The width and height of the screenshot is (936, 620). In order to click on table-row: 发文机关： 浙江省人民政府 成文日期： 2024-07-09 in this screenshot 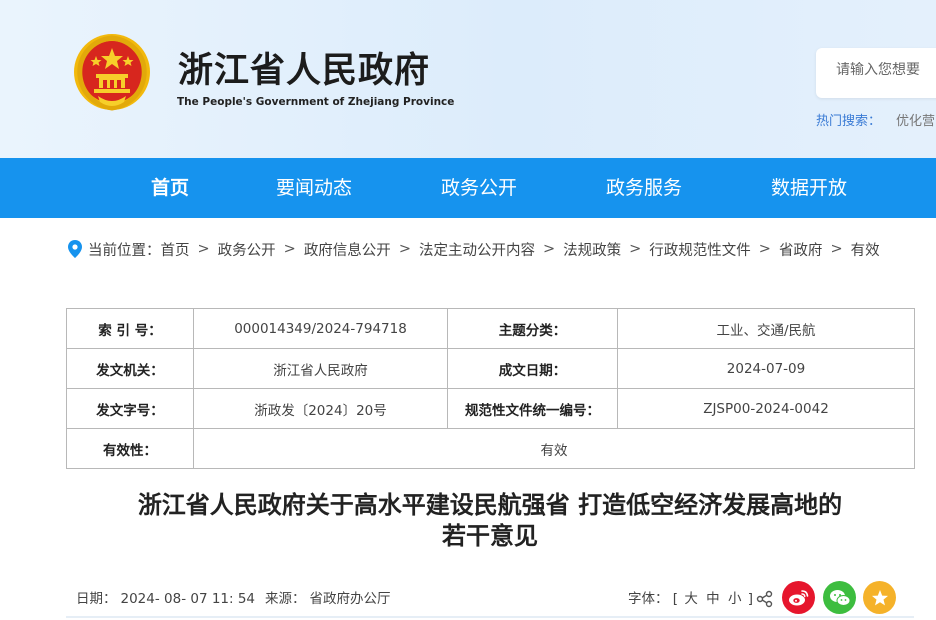, I will do `click(490, 368)`.